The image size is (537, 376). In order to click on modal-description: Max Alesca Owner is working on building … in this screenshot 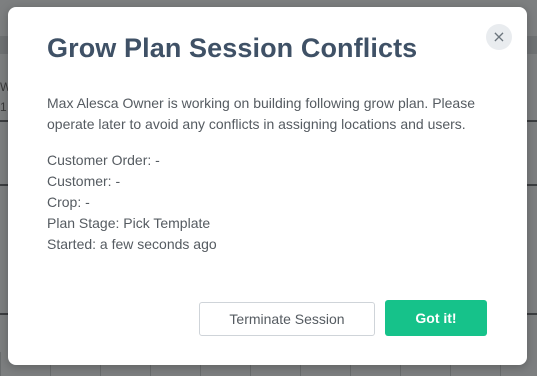, I will do `click(261, 113)`.